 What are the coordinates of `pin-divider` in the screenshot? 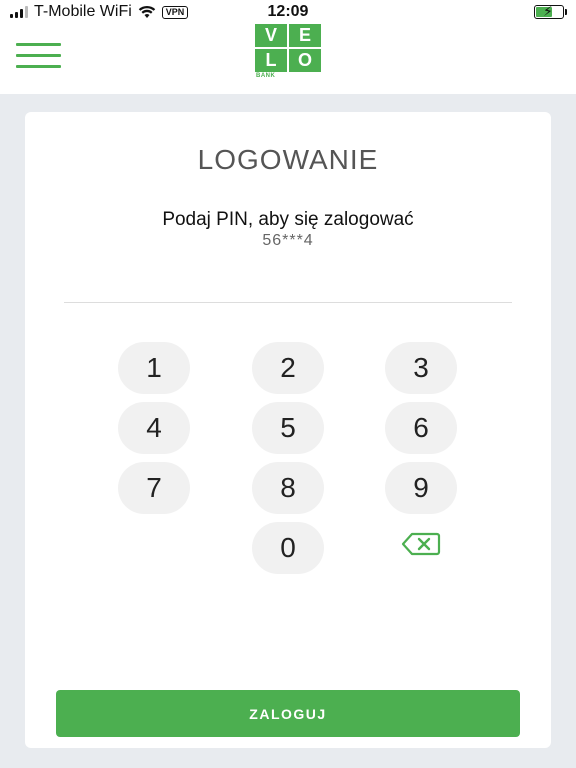 It's located at (288, 302).